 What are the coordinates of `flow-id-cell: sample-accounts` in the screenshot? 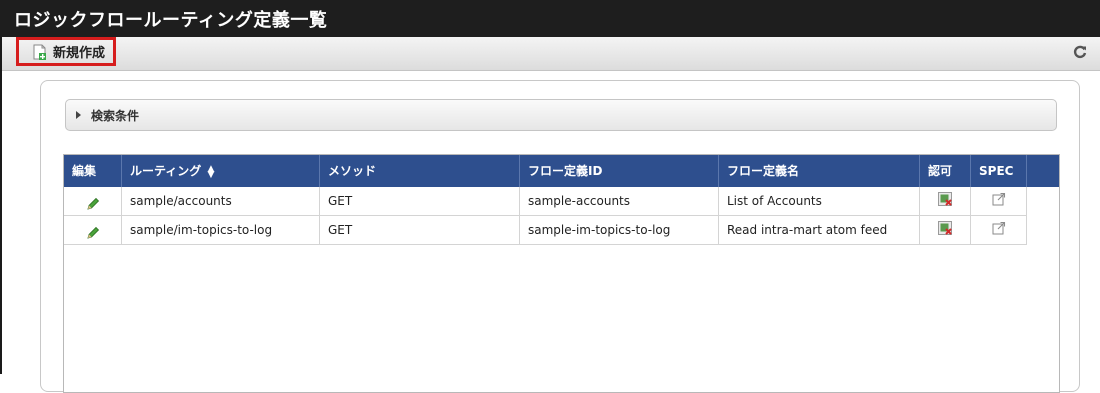 It's located at (619, 201).